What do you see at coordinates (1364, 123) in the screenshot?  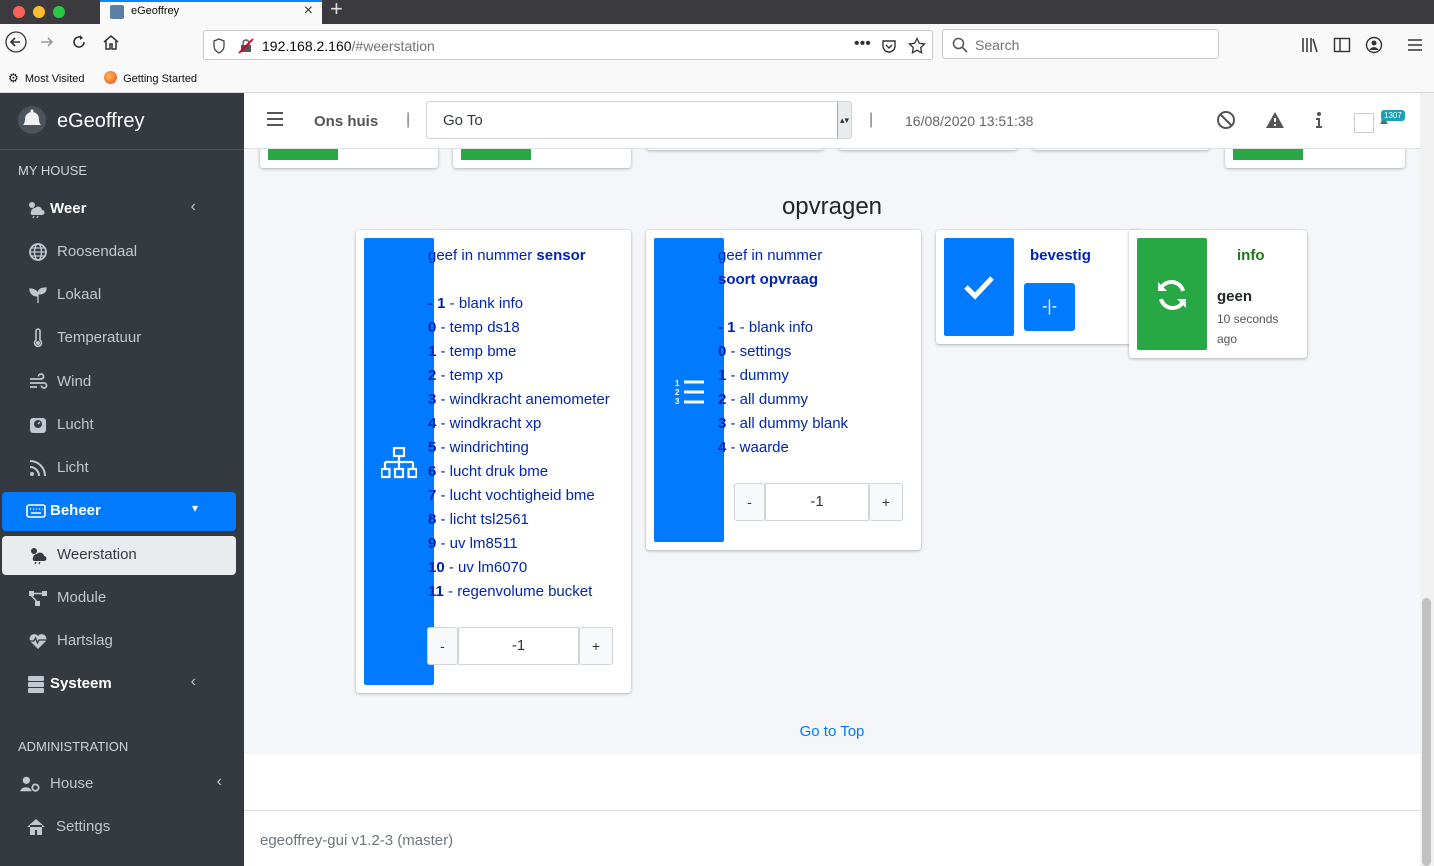 I see `notifications-checkbox` at bounding box center [1364, 123].